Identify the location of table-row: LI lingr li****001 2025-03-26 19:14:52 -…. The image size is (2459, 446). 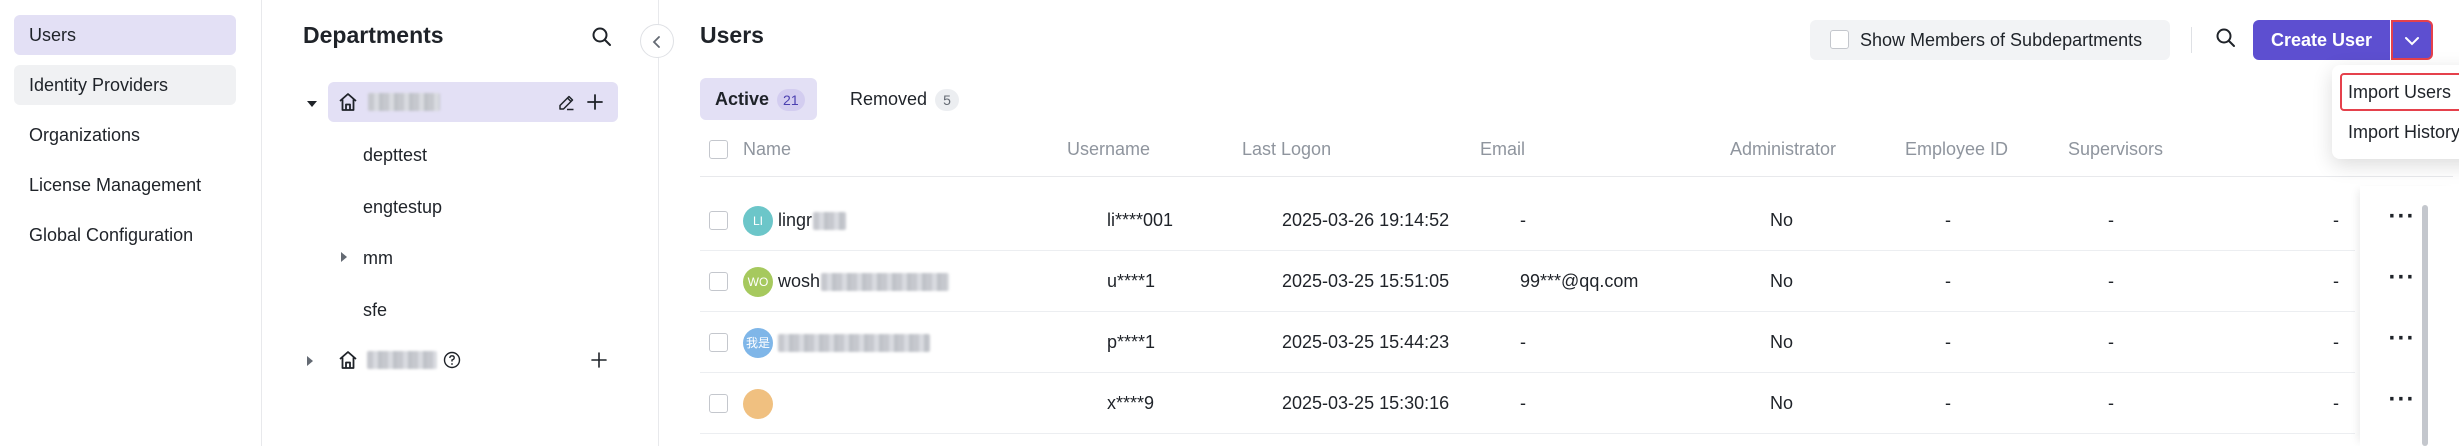
(1527, 220).